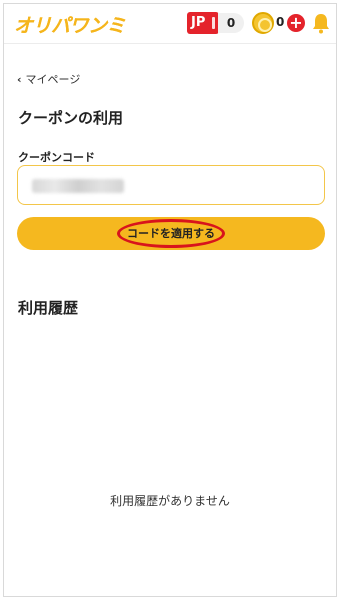 Image resolution: width=340 pixels, height=600 pixels. Describe the element at coordinates (321, 23) in the screenshot. I see `bell-icon` at that location.